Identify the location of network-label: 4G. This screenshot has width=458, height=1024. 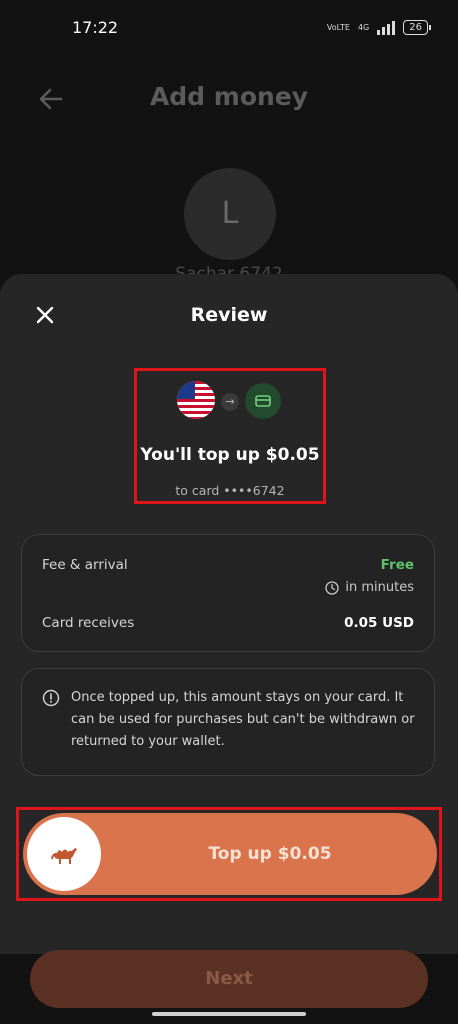
(363, 27).